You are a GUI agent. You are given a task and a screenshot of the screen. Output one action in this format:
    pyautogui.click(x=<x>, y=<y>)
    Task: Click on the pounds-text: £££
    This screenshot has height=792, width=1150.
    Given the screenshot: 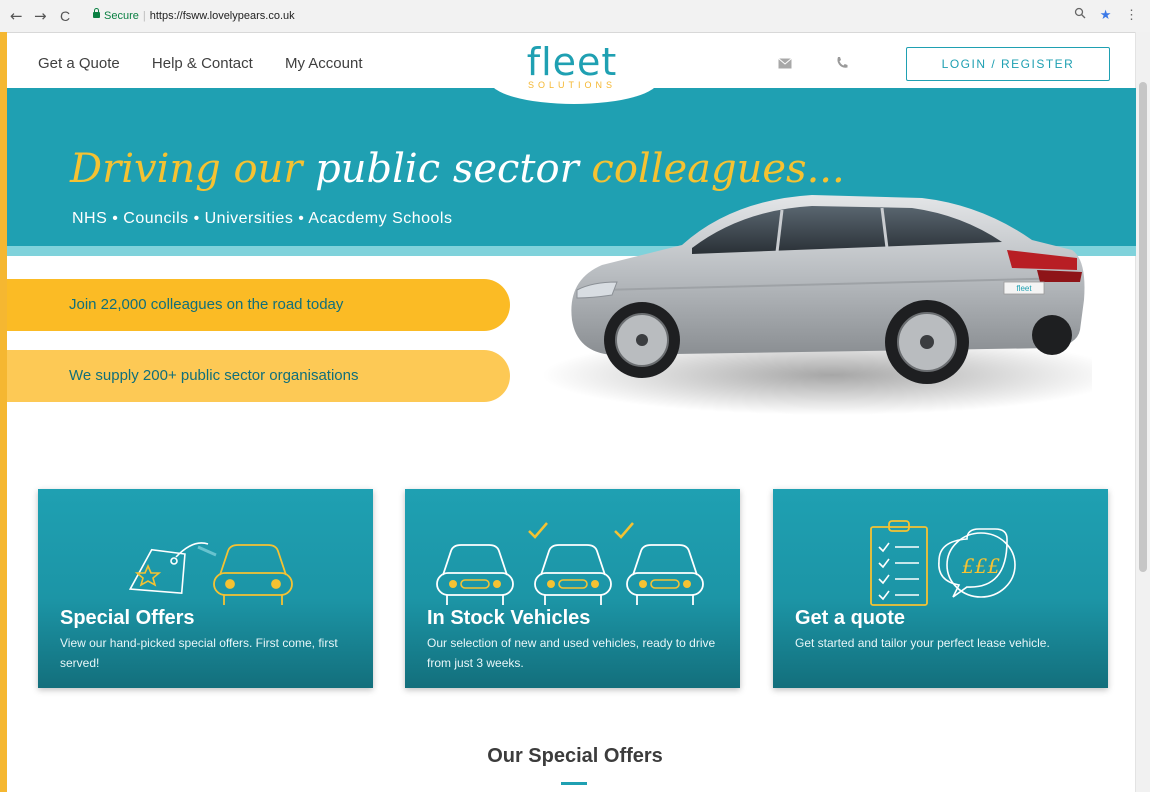 What is the action you would take?
    pyautogui.click(x=980, y=566)
    